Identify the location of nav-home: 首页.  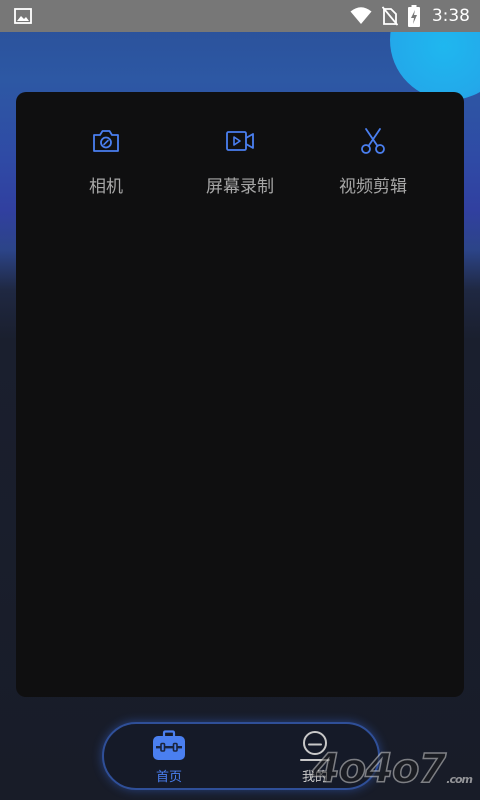
(169, 757).